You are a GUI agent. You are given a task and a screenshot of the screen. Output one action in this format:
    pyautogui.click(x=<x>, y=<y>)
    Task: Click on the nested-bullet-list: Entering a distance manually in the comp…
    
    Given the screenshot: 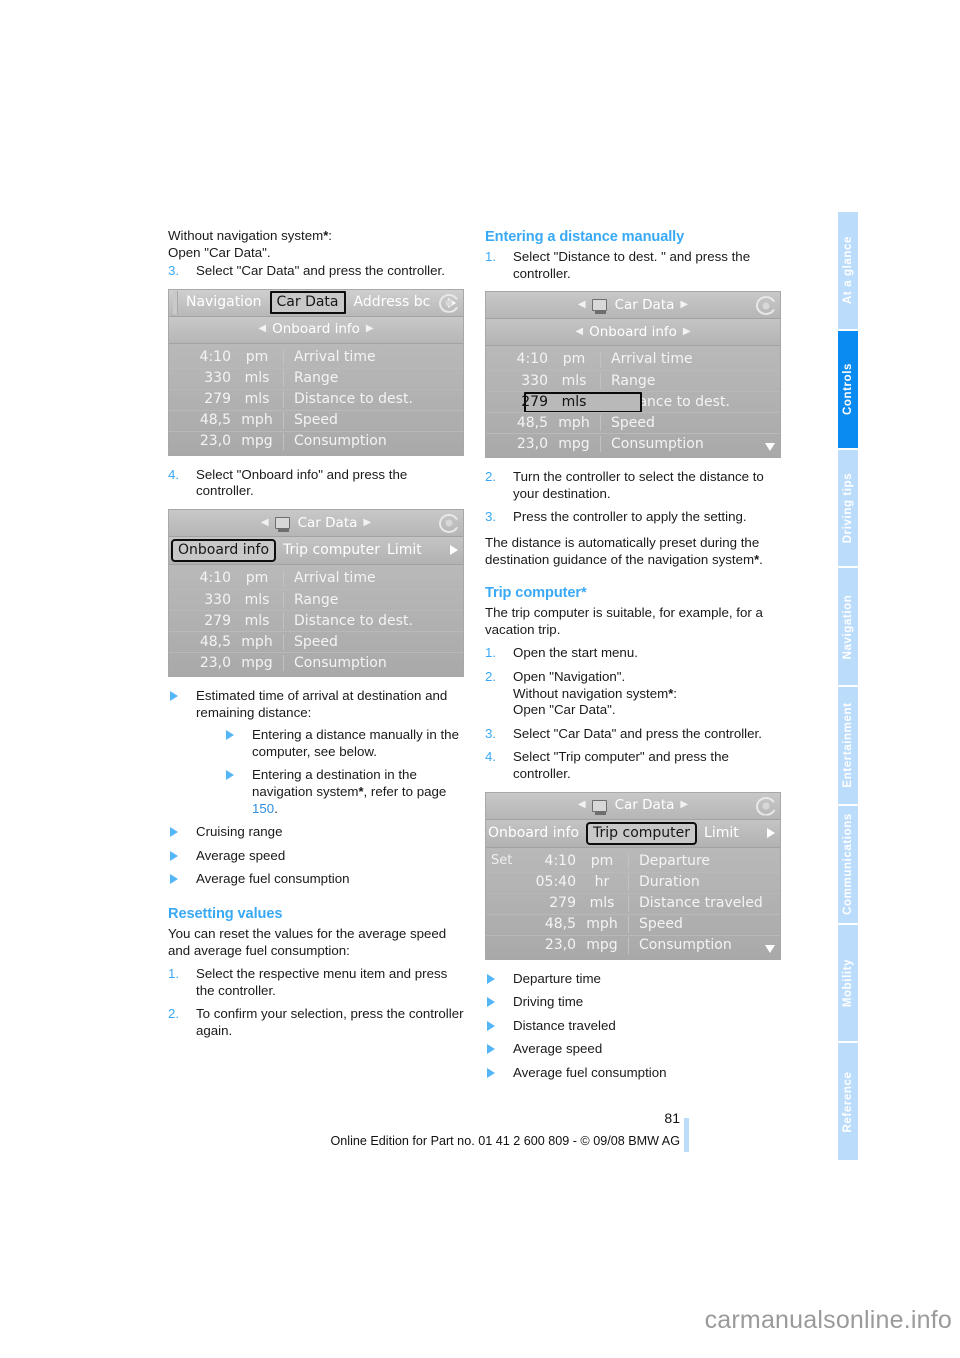 What is the action you would take?
    pyautogui.click(x=330, y=772)
    